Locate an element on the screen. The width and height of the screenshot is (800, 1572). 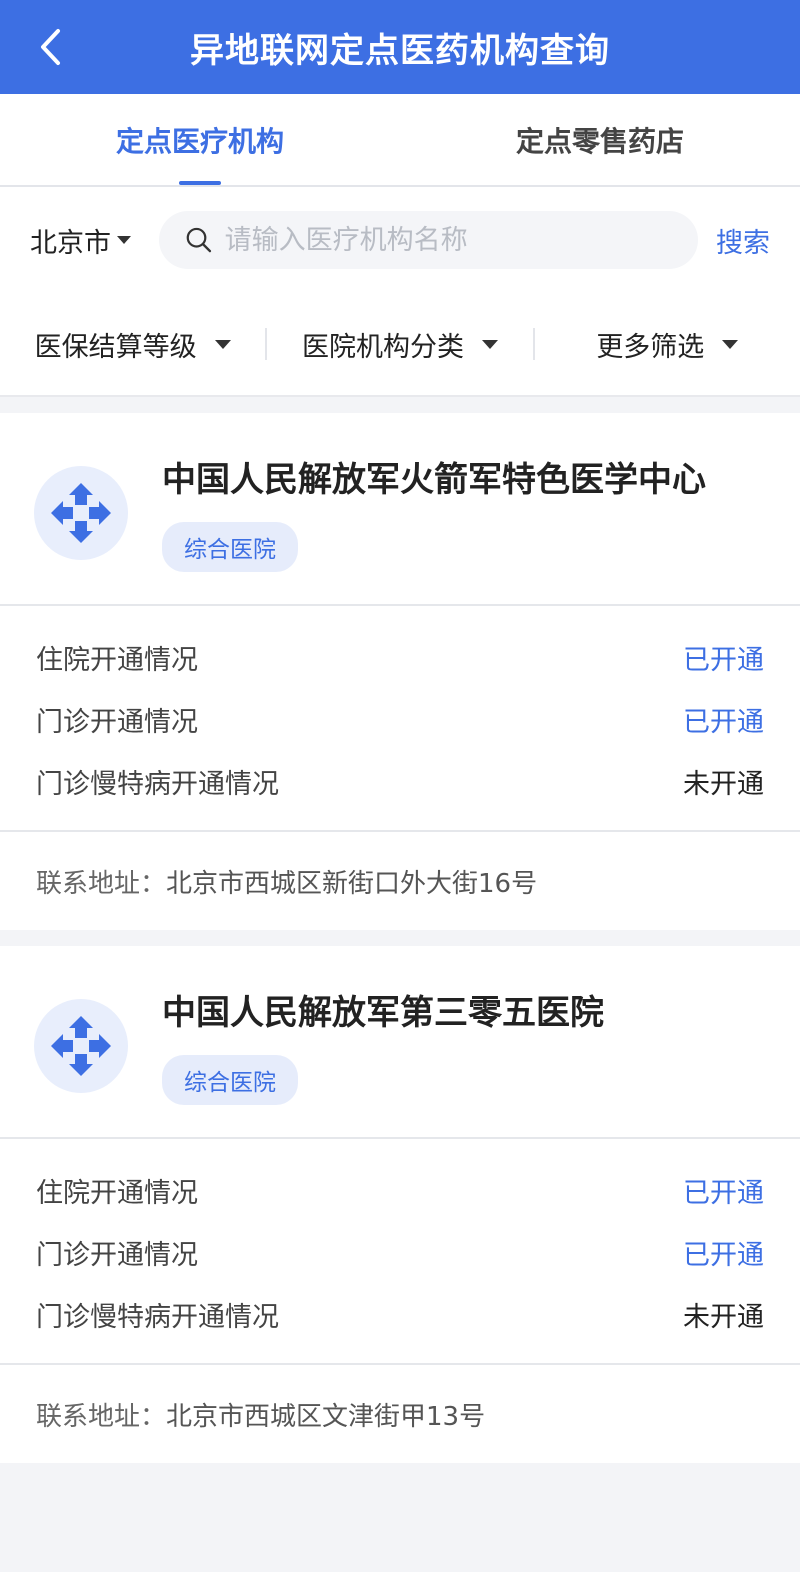
chevron-left-icon is located at coordinates (50, 47).